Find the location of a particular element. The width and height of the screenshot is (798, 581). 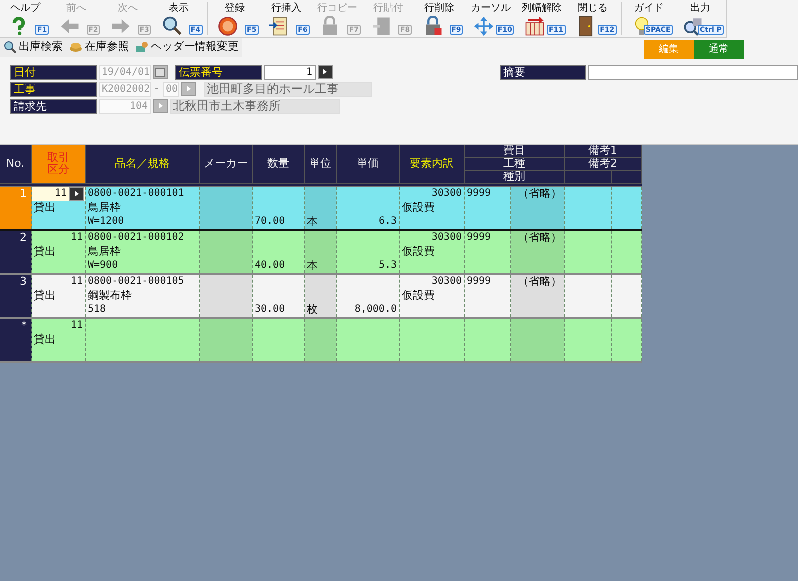

calendar-icon is located at coordinates (160, 72).